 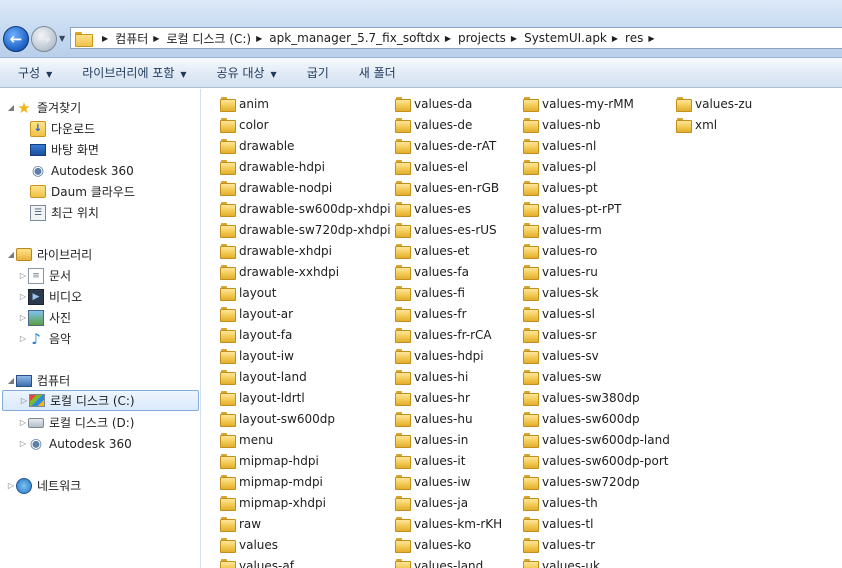 I want to click on nav-network: ▷ 네트워크, so click(x=100, y=485).